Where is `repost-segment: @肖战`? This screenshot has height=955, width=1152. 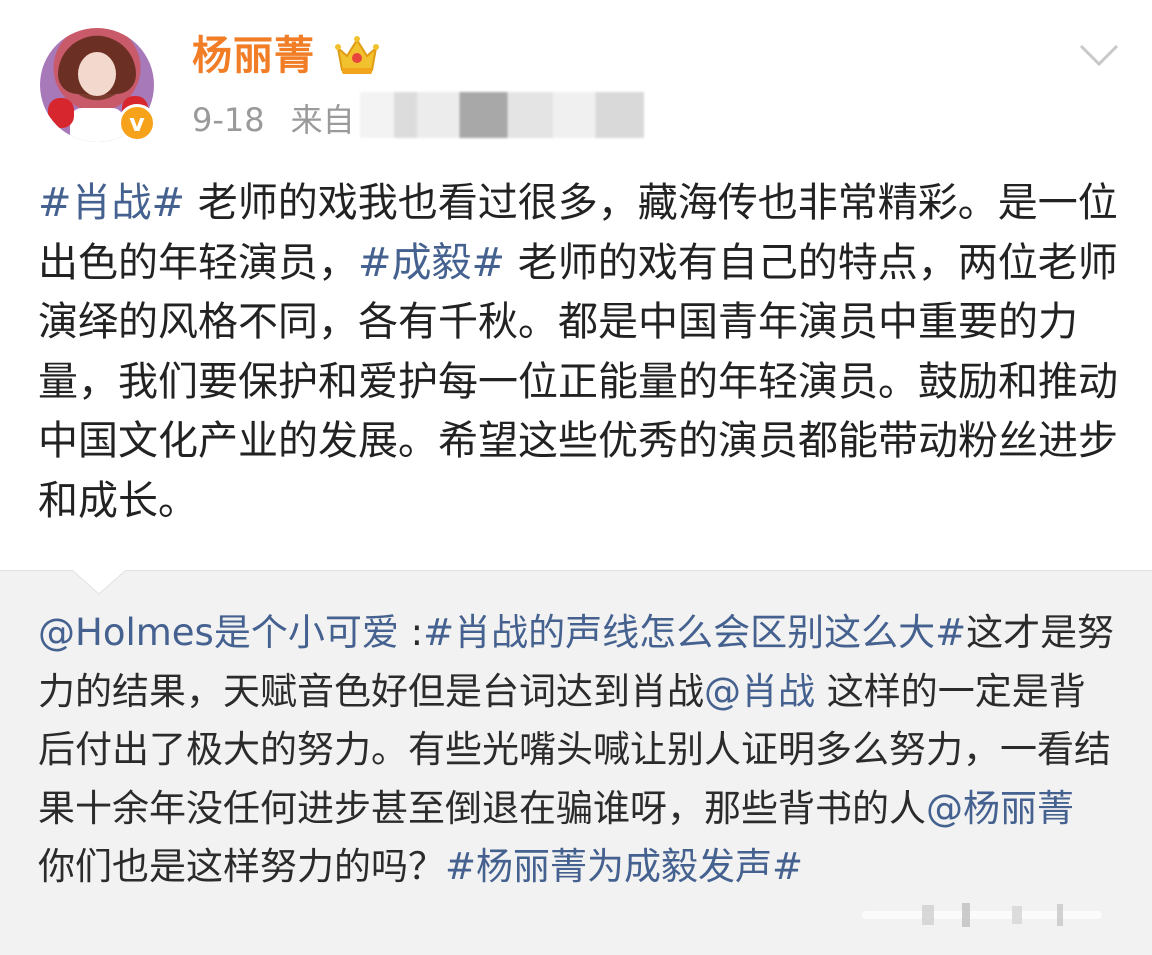 repost-segment: @肖战 is located at coordinates (759, 691).